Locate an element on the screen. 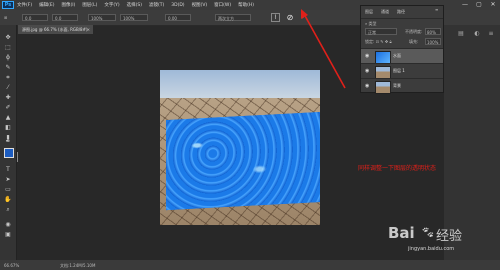 Image resolution: width=500 pixels, height=270 pixels. panel-icon-3: ≡ is located at coordinates (491, 34).